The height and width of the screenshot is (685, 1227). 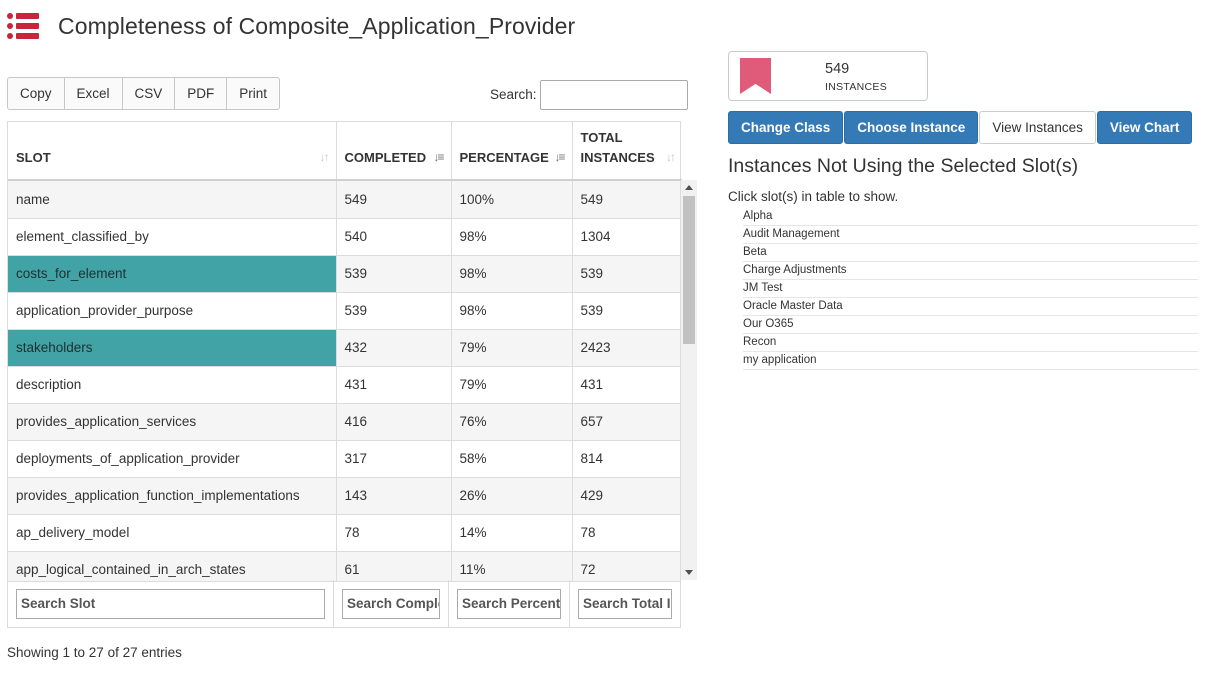 I want to click on column-header-slot: SLOT ↓↑, so click(x=172, y=151).